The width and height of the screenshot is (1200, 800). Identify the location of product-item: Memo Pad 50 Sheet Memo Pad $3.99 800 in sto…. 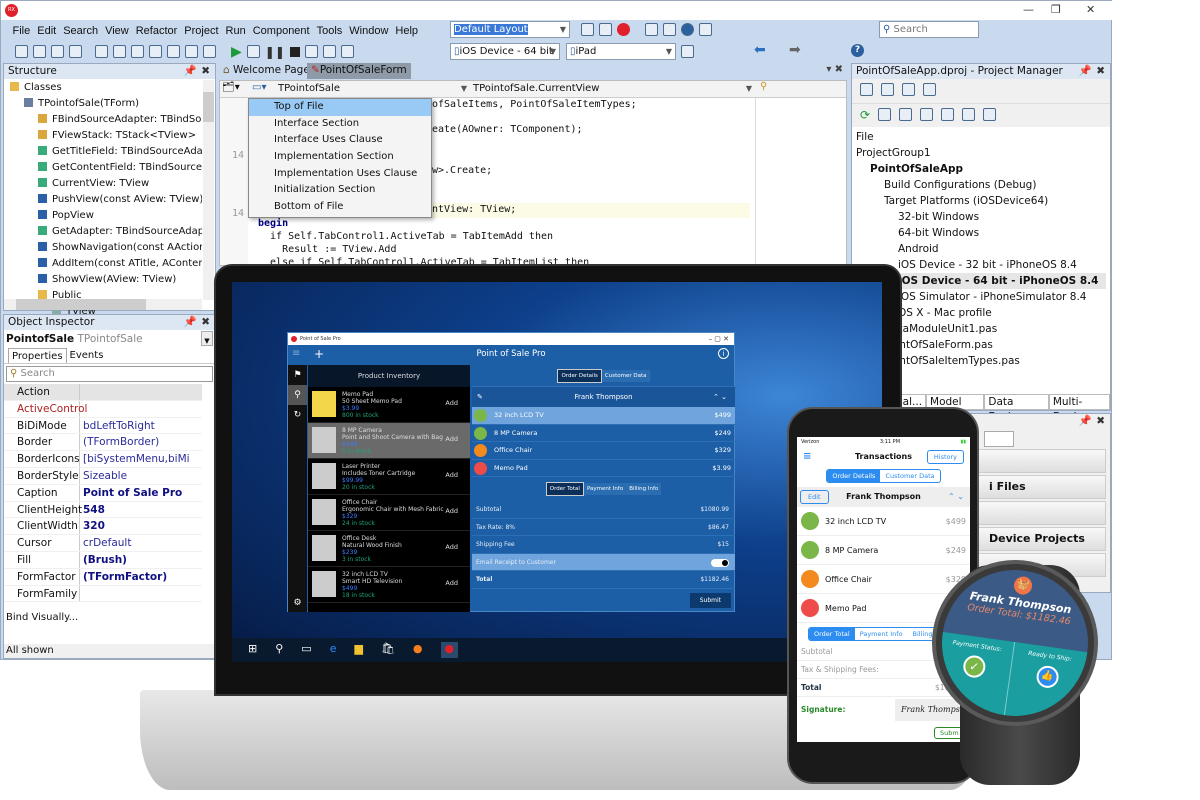
(389, 405).